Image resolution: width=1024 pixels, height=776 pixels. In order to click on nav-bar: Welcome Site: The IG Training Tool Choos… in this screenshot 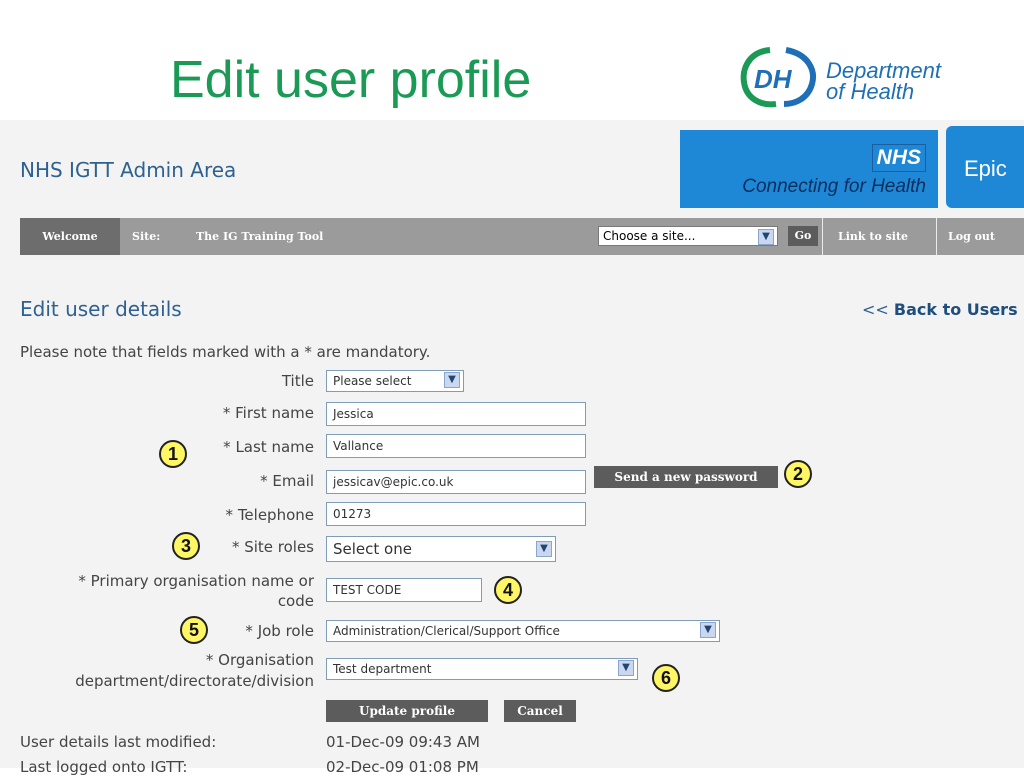, I will do `click(522, 236)`.